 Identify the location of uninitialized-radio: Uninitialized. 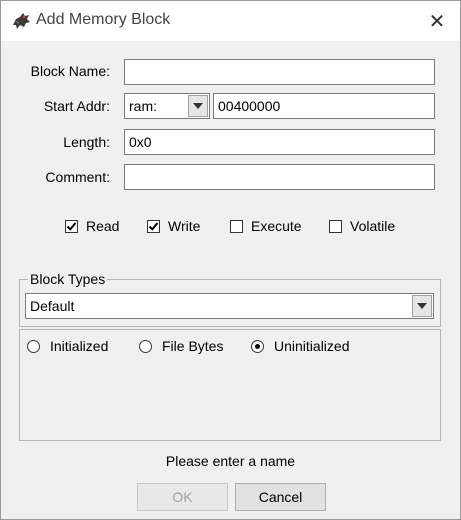
(300, 346).